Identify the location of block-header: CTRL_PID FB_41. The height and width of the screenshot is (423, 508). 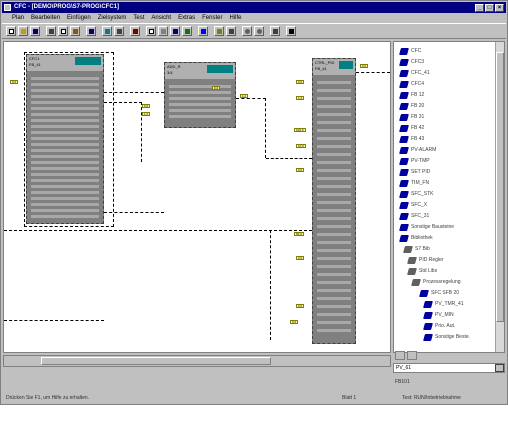
(334, 67).